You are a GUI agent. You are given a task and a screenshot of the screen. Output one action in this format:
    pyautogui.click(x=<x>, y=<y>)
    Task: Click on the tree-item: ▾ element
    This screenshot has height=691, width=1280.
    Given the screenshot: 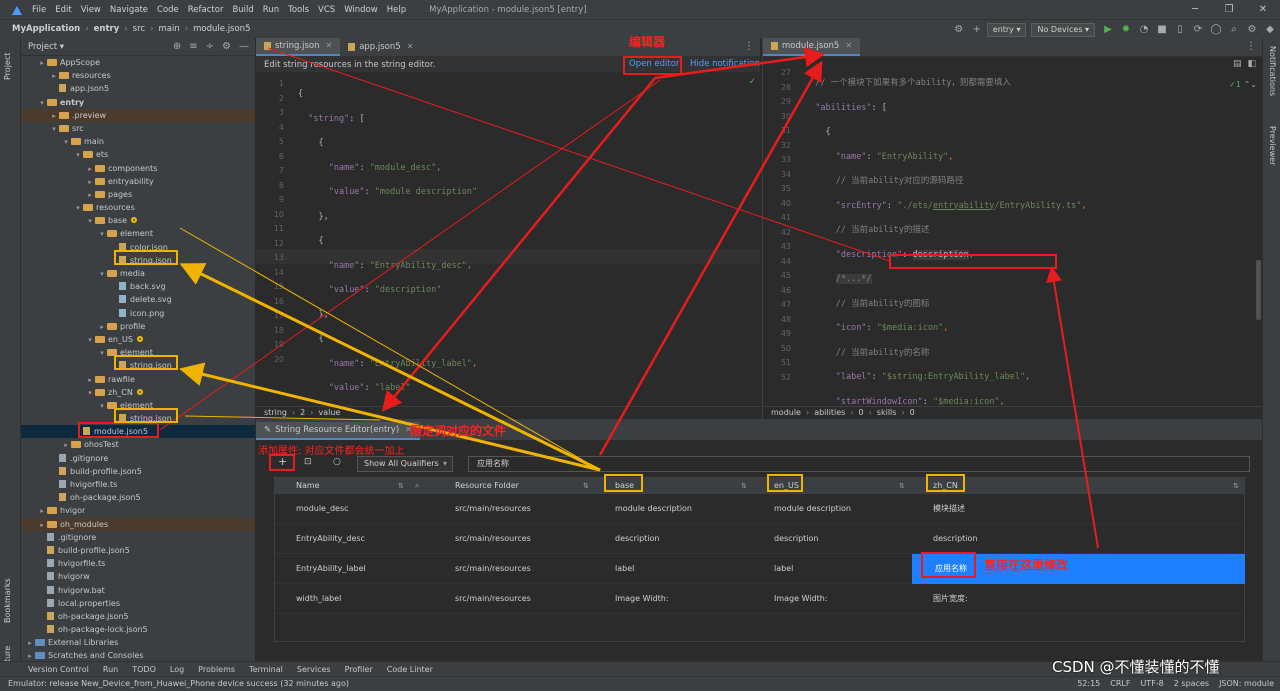 What is the action you would take?
    pyautogui.click(x=138, y=233)
    